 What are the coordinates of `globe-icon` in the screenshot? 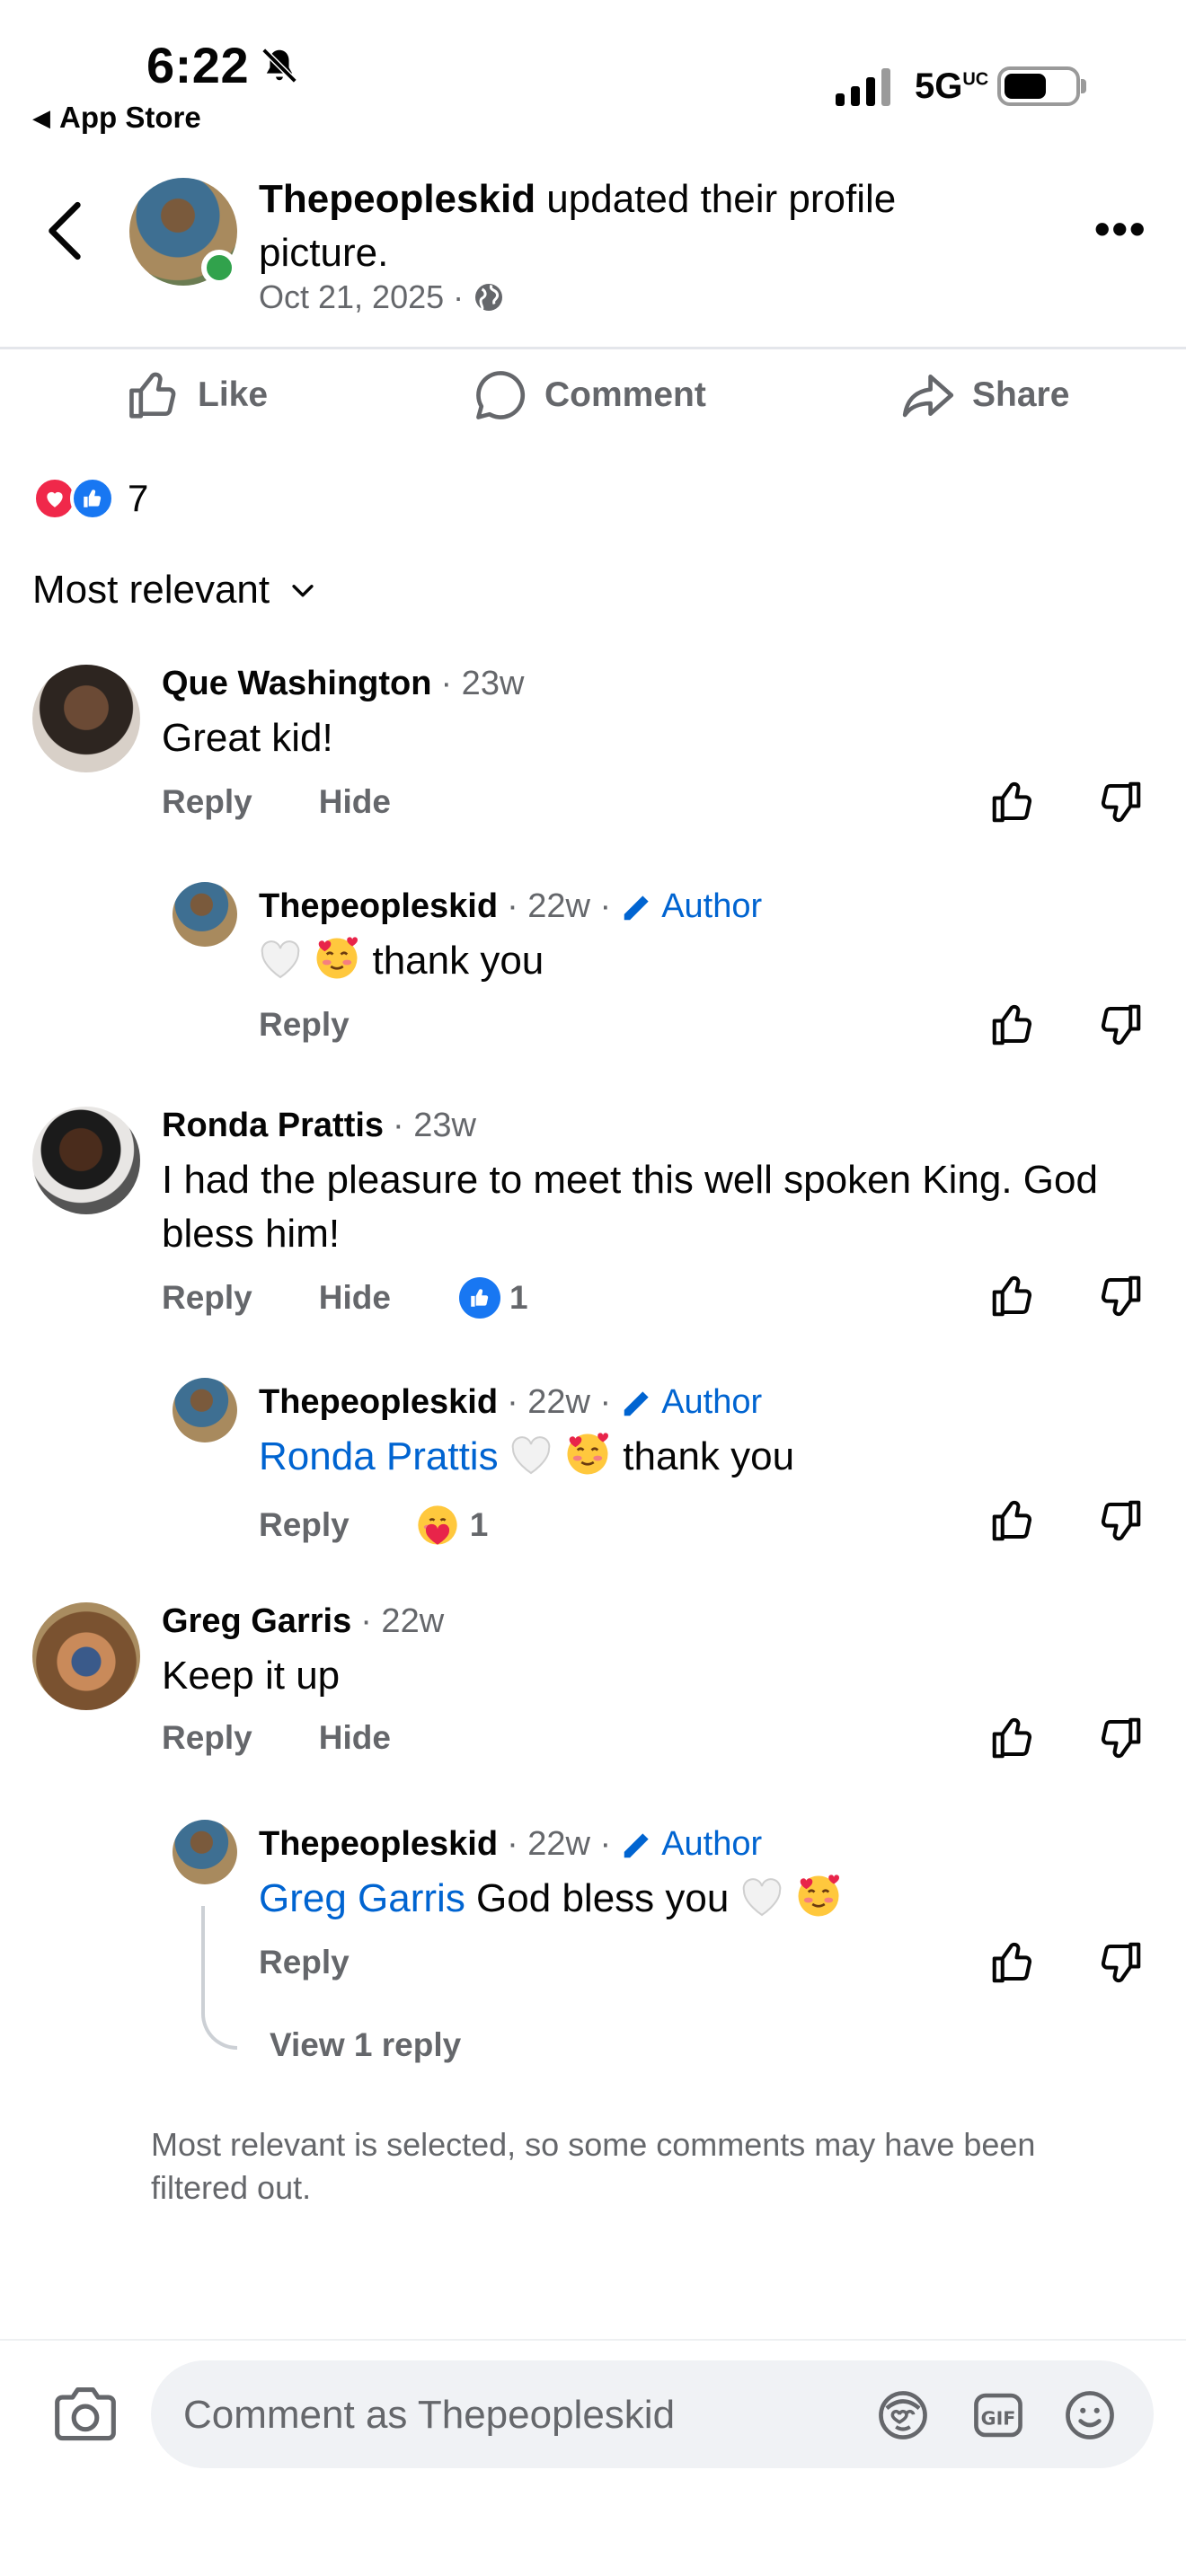 It's located at (489, 297).